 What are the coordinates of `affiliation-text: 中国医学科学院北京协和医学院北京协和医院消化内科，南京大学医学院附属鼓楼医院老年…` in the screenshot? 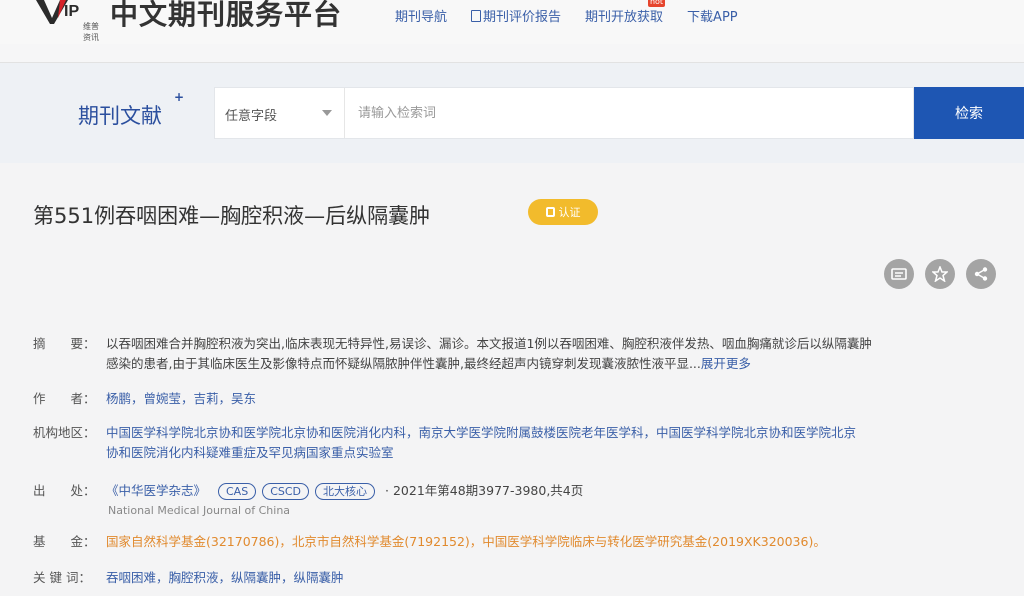 It's located at (556, 443).